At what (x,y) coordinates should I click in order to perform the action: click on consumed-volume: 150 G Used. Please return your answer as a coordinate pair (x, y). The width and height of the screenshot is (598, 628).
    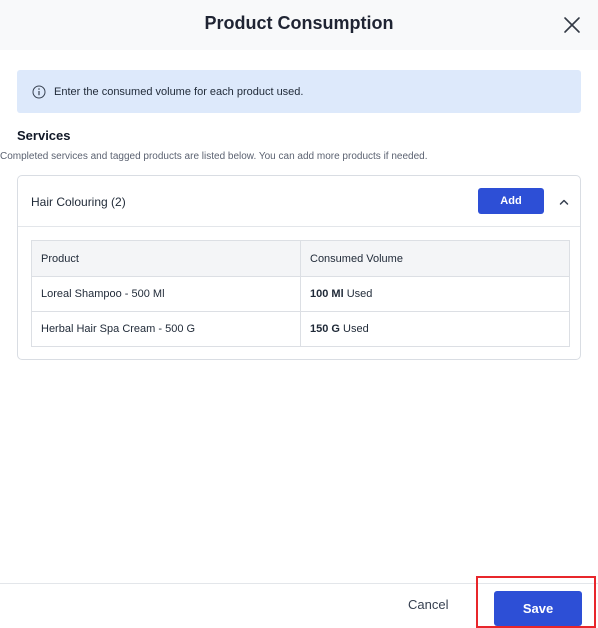
    Looking at the image, I should click on (435, 329).